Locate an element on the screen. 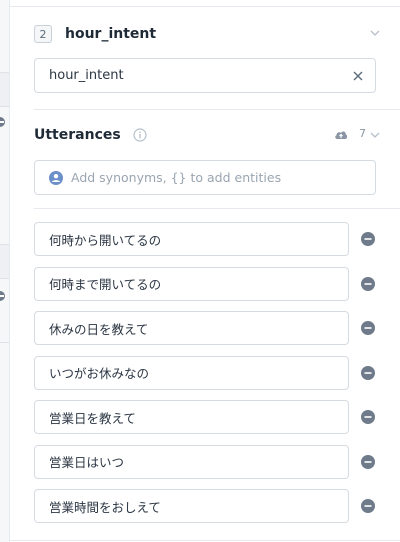  utterance-field: いつがお休みなの is located at coordinates (191, 372).